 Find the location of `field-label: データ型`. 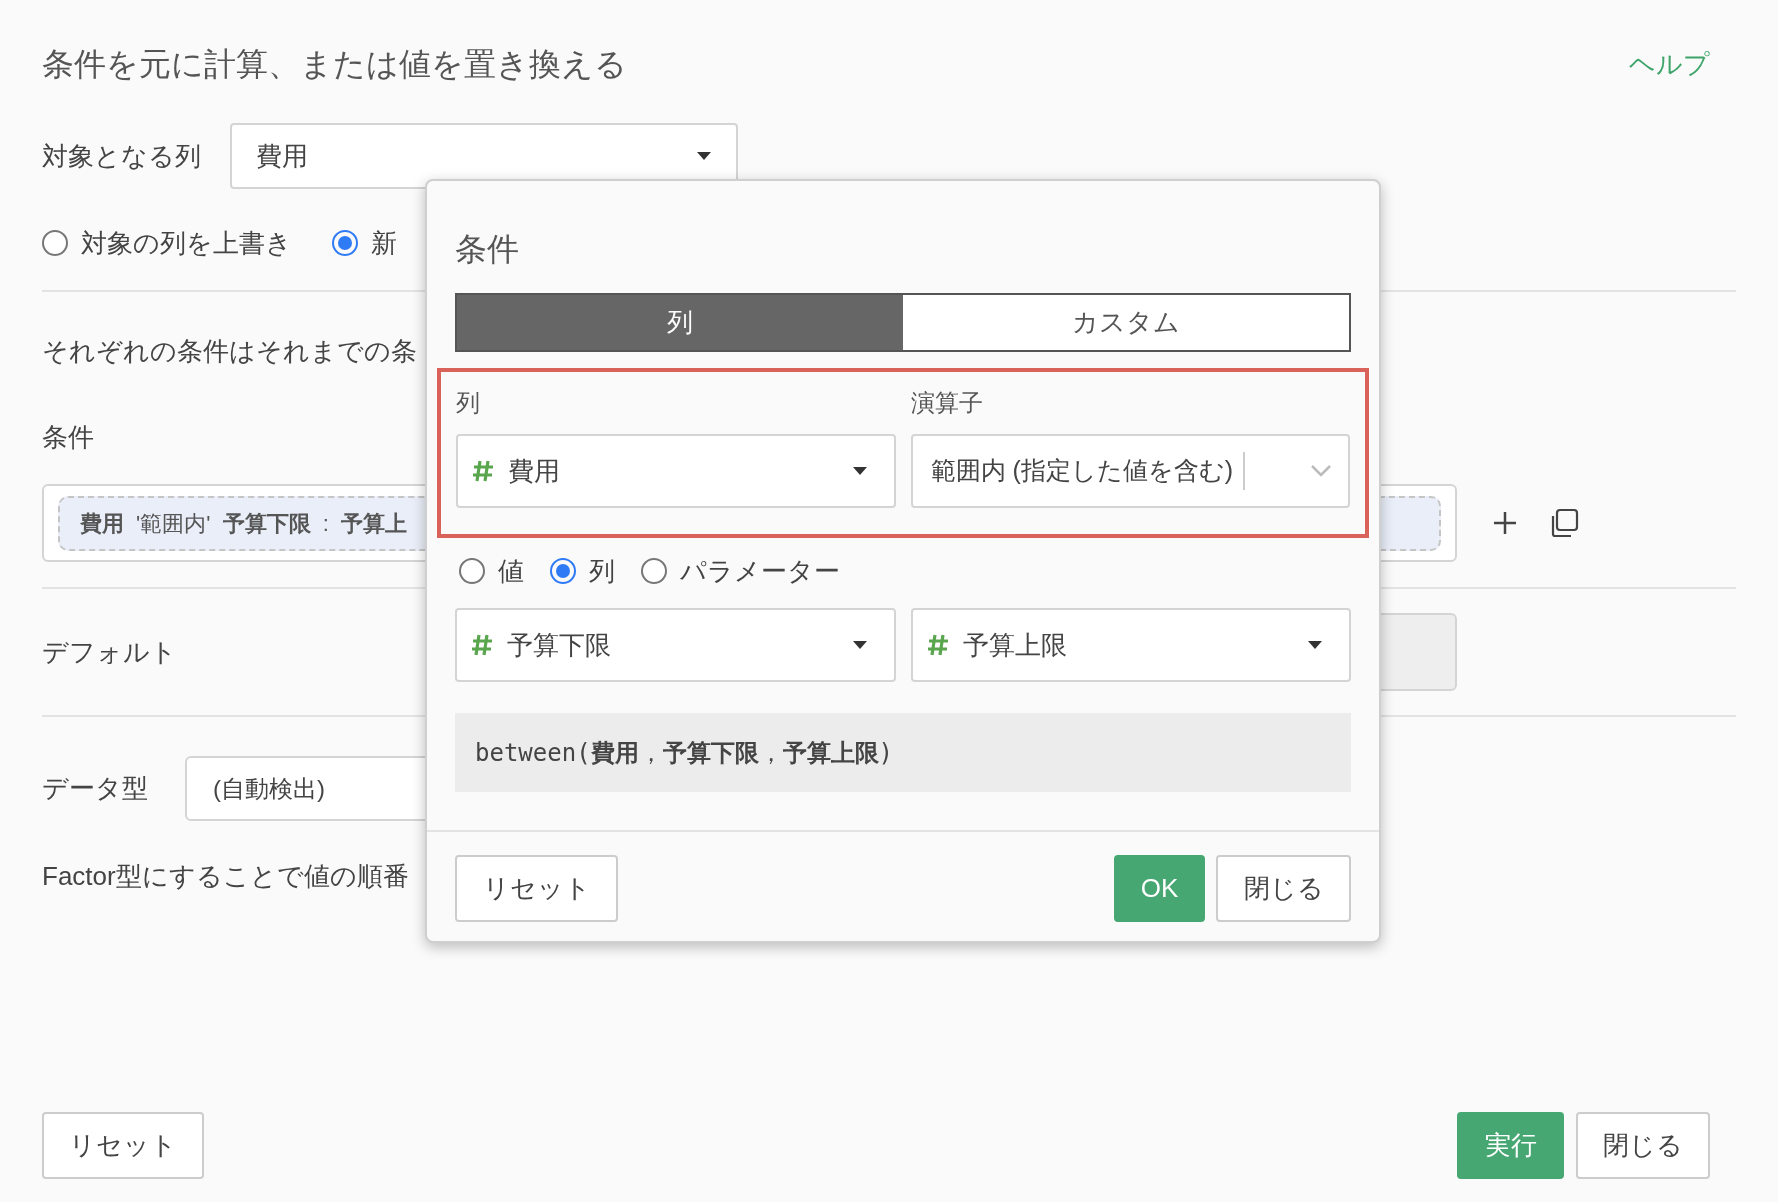

field-label: データ型 is located at coordinates (95, 788).